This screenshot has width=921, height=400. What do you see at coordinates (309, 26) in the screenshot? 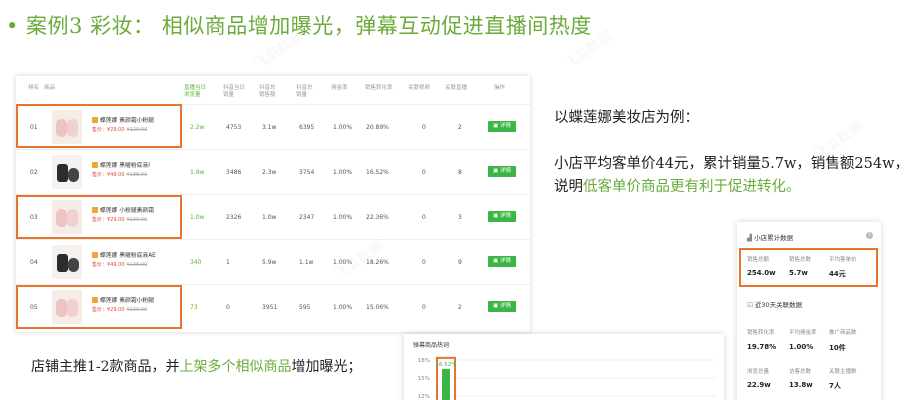
I see `heading-text: 案例3 彩妆： 相似商品增加曝光，弹幕互动促进直播间热度` at bounding box center [309, 26].